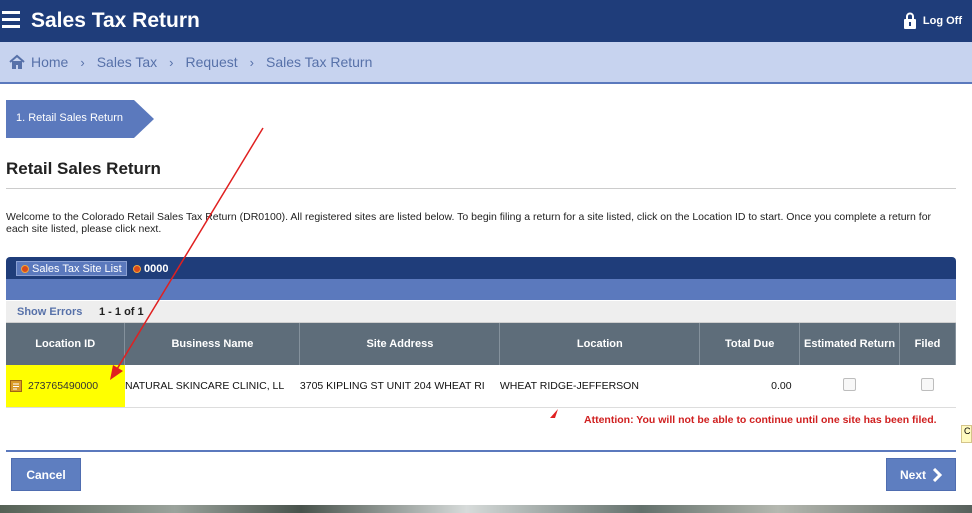 The image size is (972, 513). I want to click on app-title: Sales Tax Return, so click(115, 20).